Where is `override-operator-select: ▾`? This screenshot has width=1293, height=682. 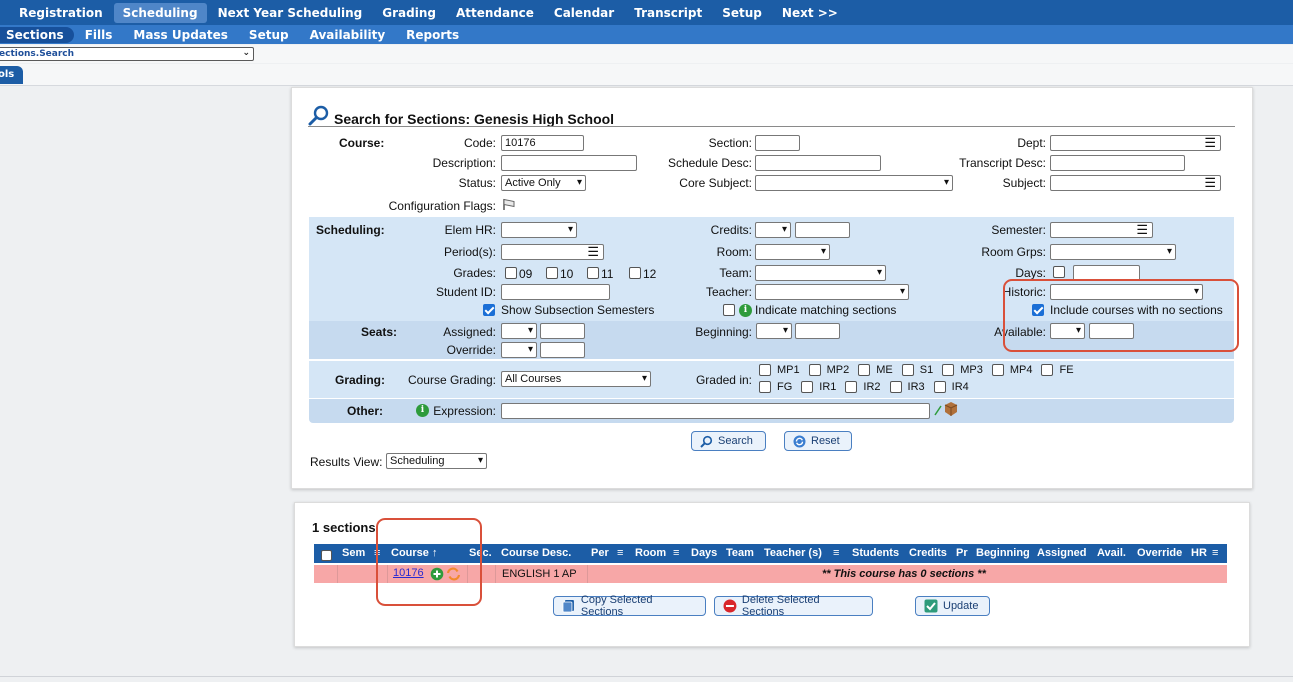 override-operator-select: ▾ is located at coordinates (519, 350).